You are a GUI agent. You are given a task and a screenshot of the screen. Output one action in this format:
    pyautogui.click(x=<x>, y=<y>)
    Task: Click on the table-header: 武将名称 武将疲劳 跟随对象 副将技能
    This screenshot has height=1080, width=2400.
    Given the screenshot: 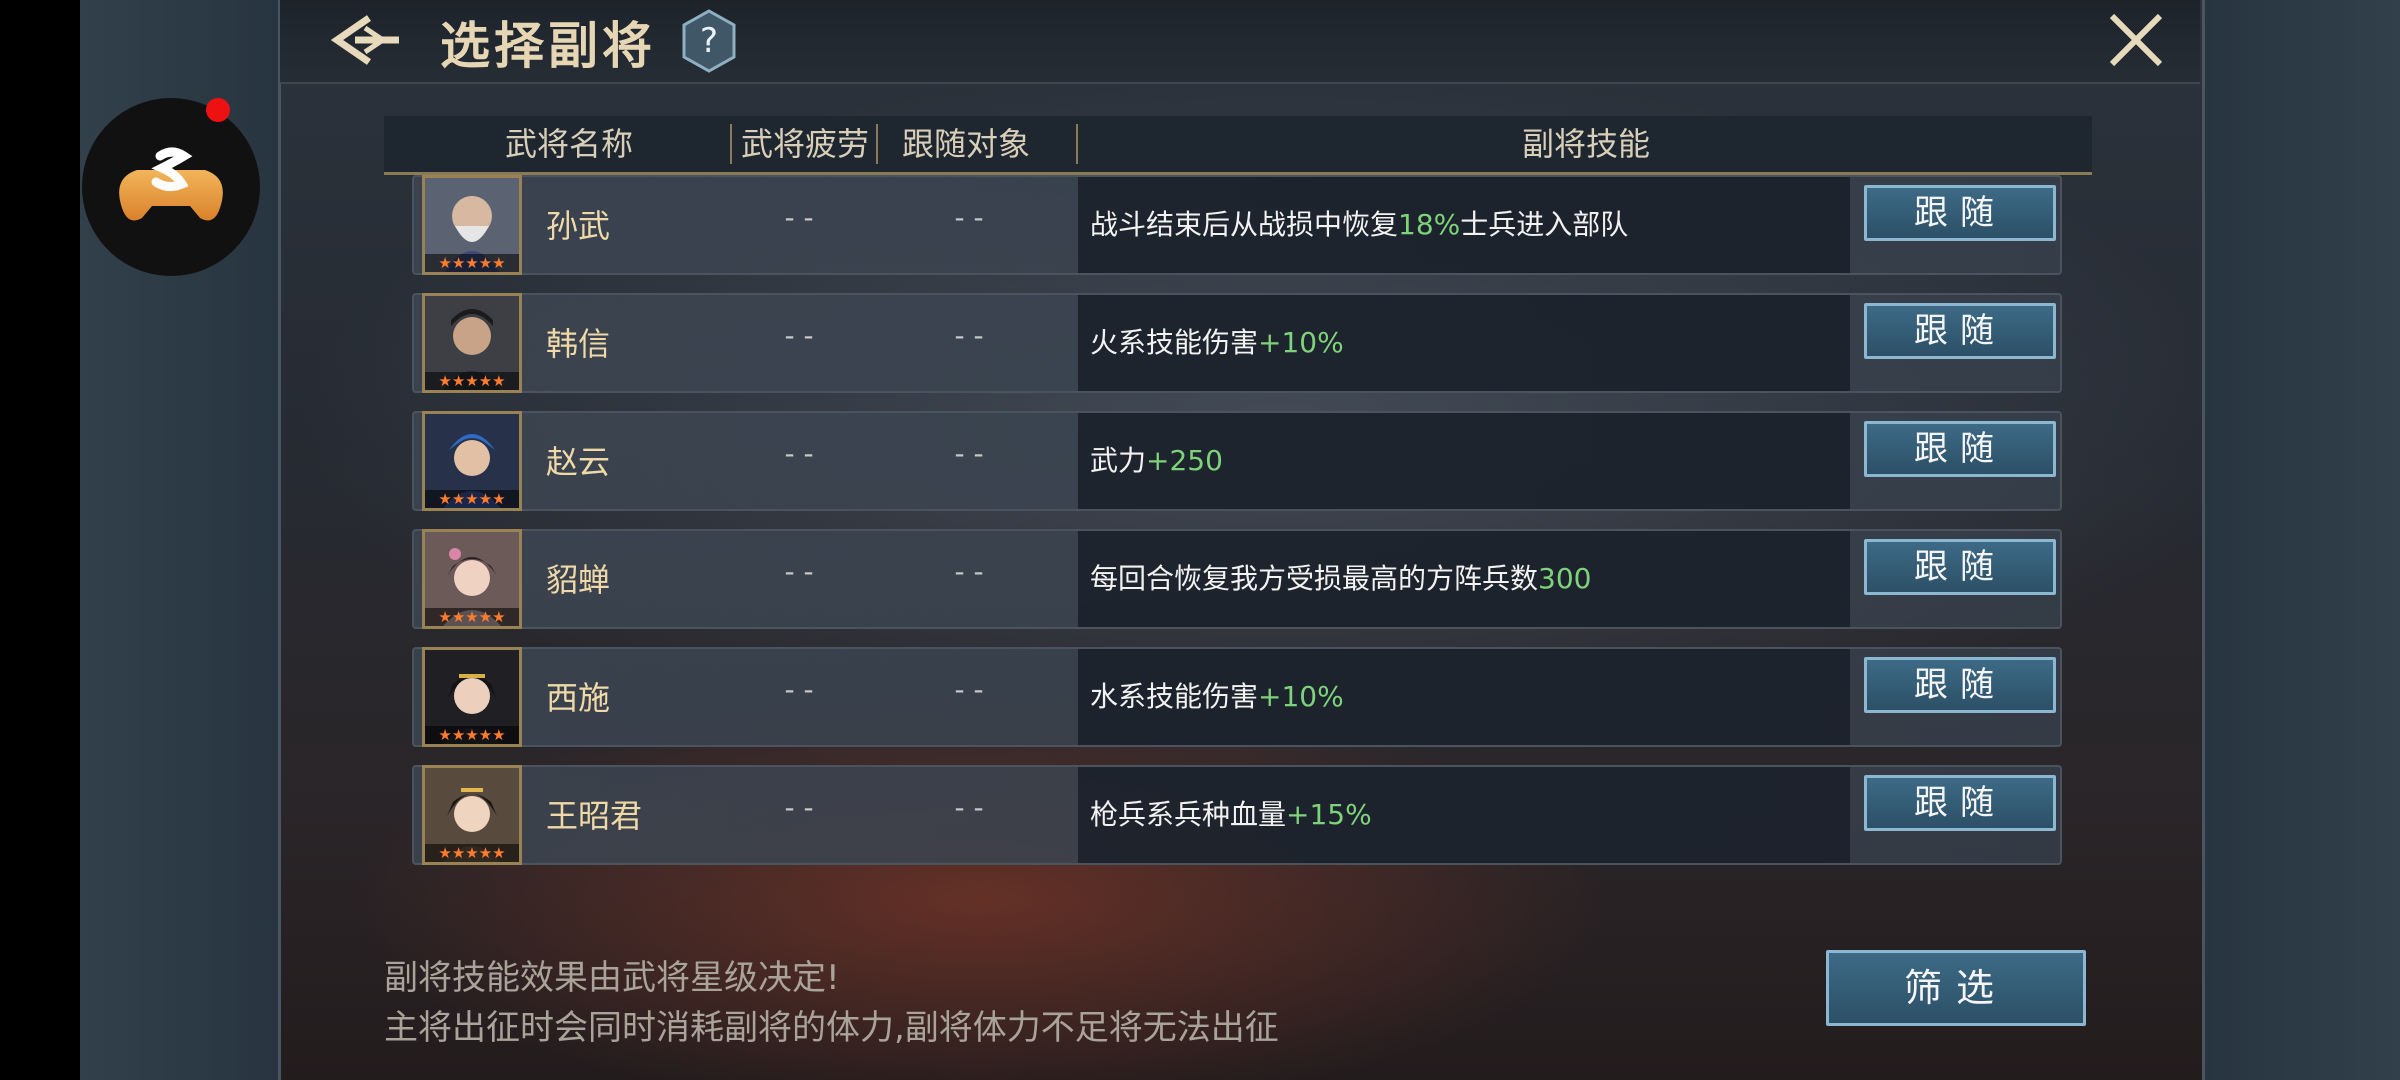 What is the action you would take?
    pyautogui.click(x=1238, y=145)
    